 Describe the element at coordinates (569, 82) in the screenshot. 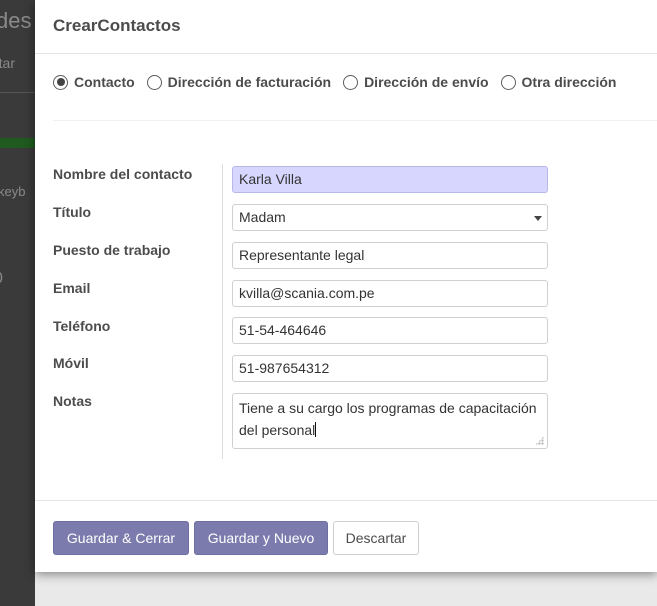

I see `radio-label: Otra dirección` at that location.